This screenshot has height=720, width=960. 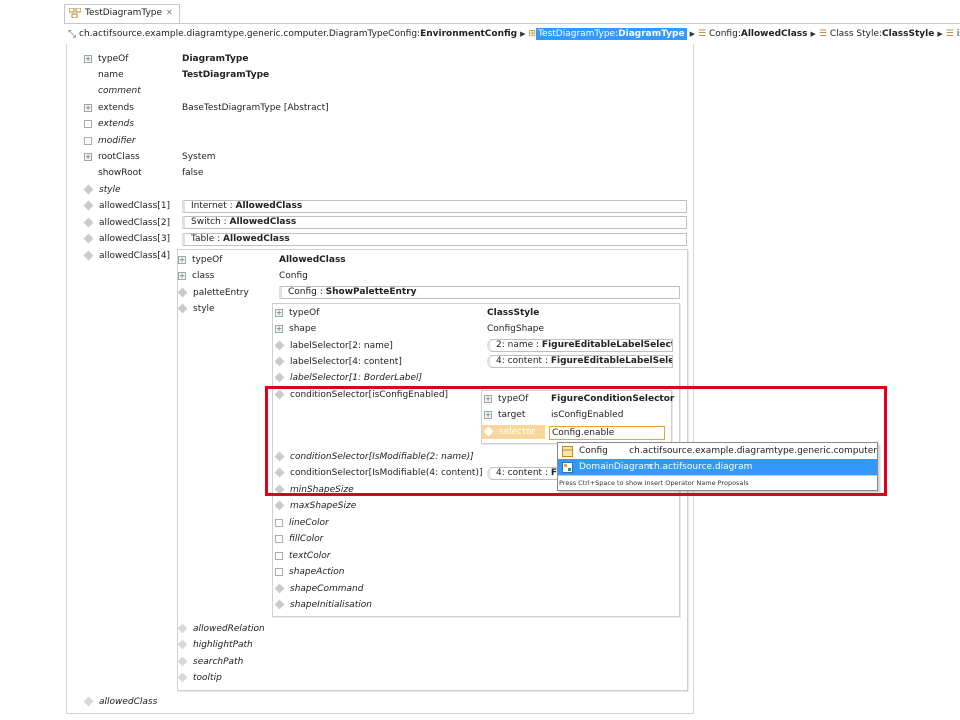 I want to click on prop-showroot: showRoot, so click(x=113, y=173).